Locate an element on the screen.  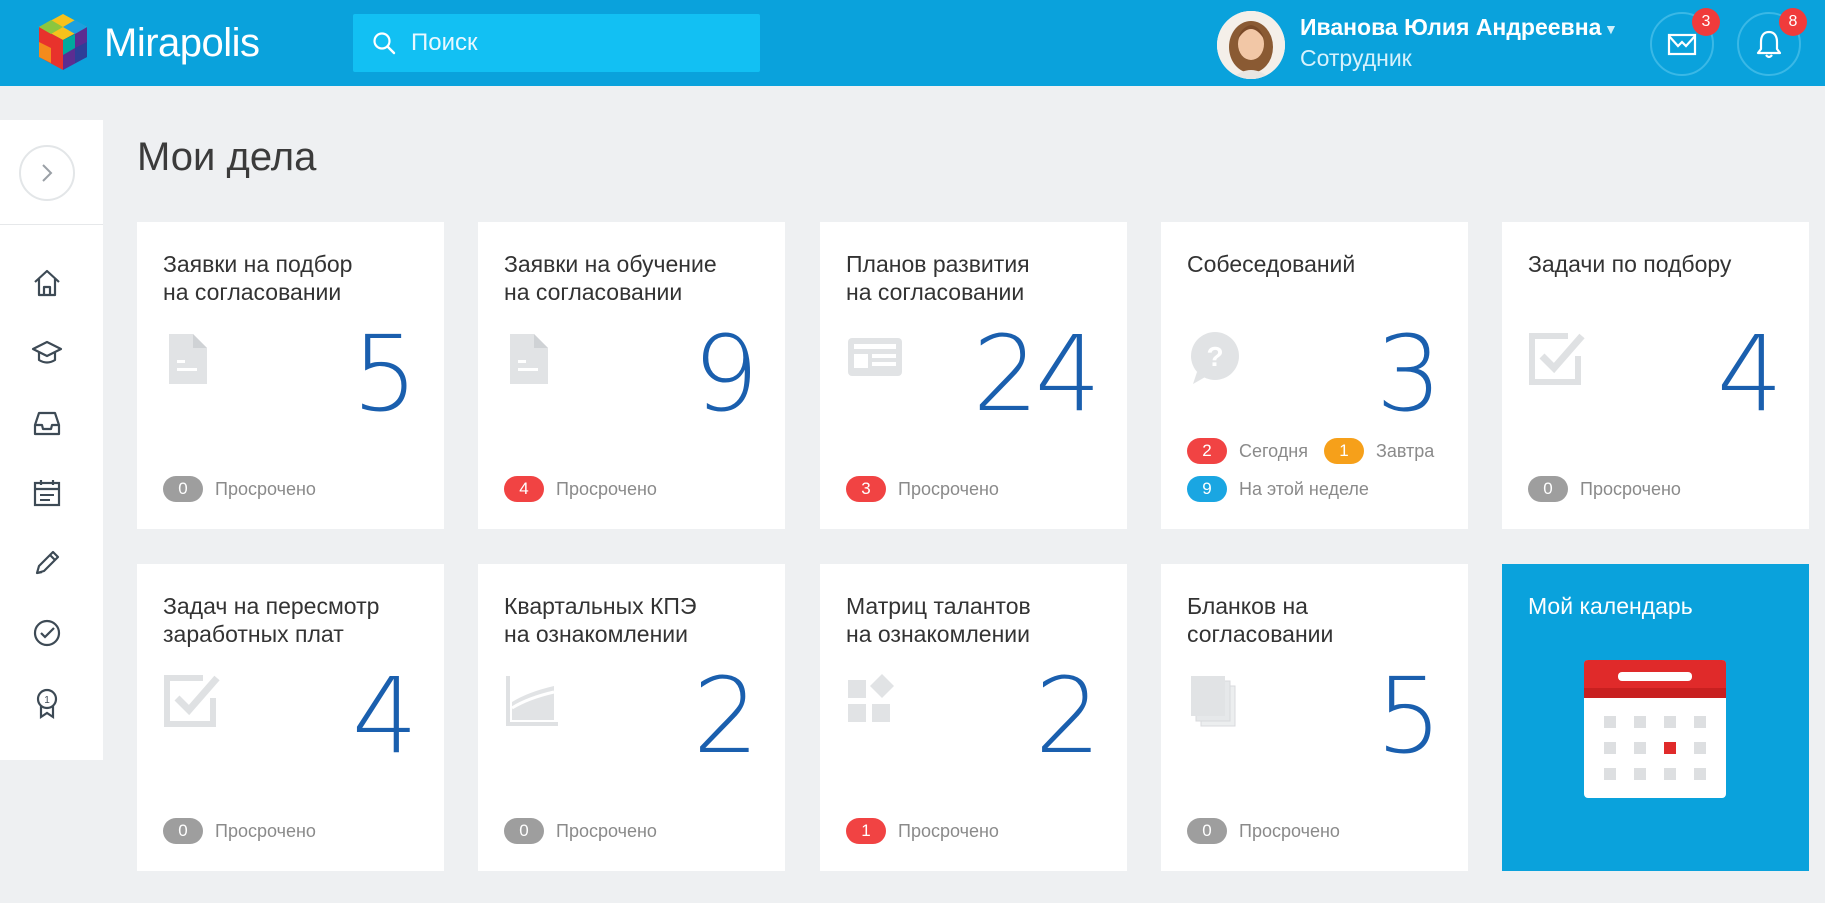
pages-stack-icon is located at coordinates (1213, 701).